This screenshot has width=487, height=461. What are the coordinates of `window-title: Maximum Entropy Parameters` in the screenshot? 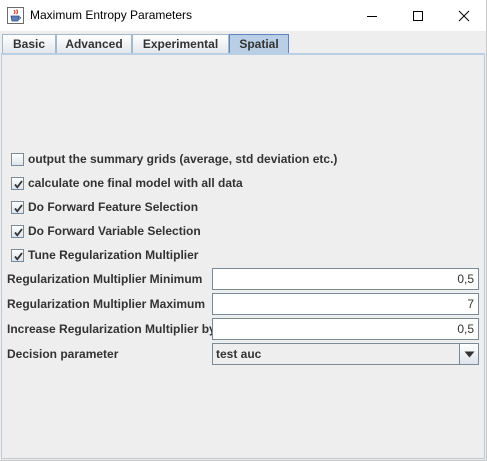 It's located at (111, 15).